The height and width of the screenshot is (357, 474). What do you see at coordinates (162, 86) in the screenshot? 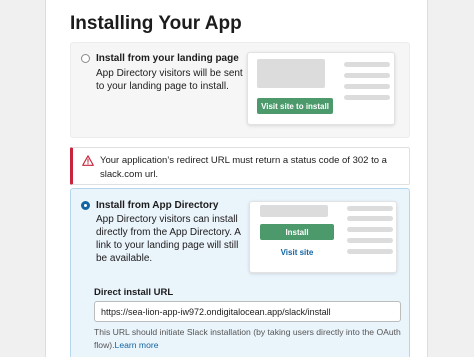
I see `landing-page-description-line2: to your landing page to install.` at bounding box center [162, 86].